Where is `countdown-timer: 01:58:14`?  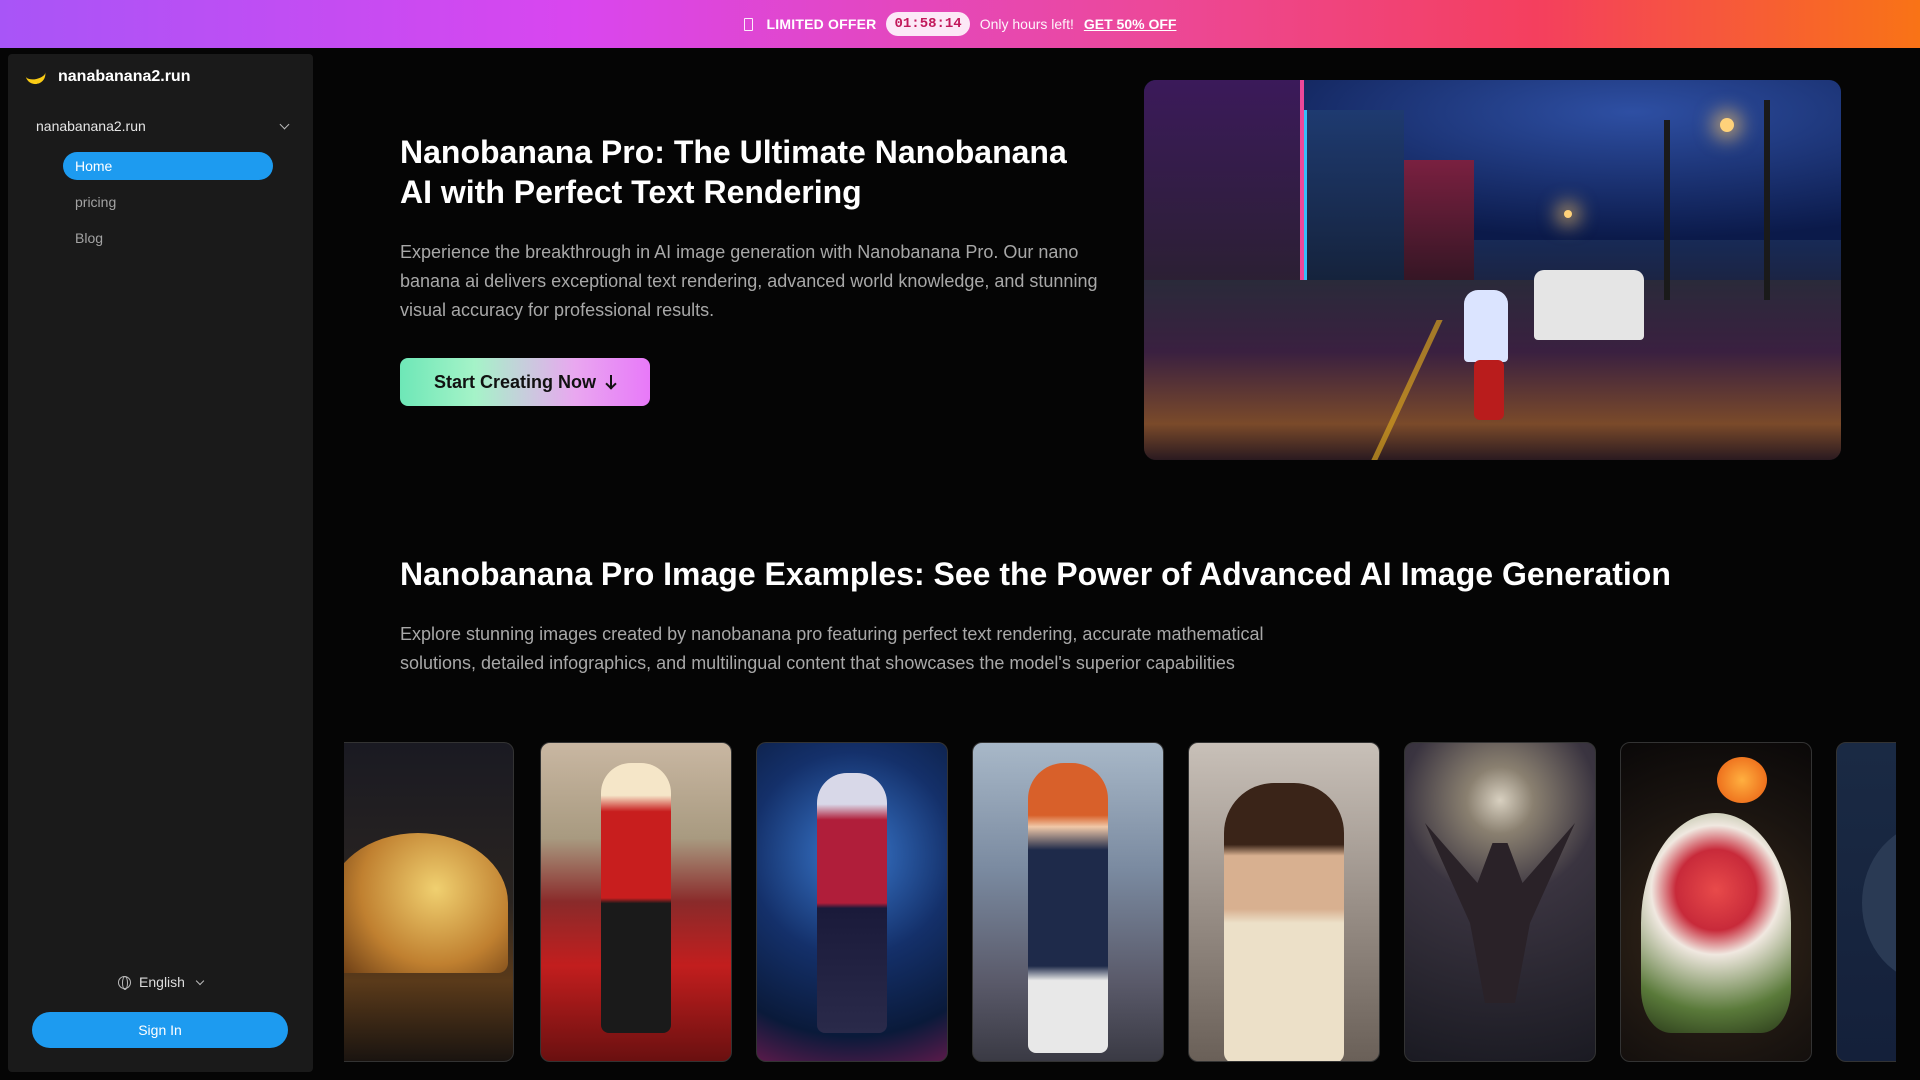
countdown-timer: 01:58:14 is located at coordinates (928, 24).